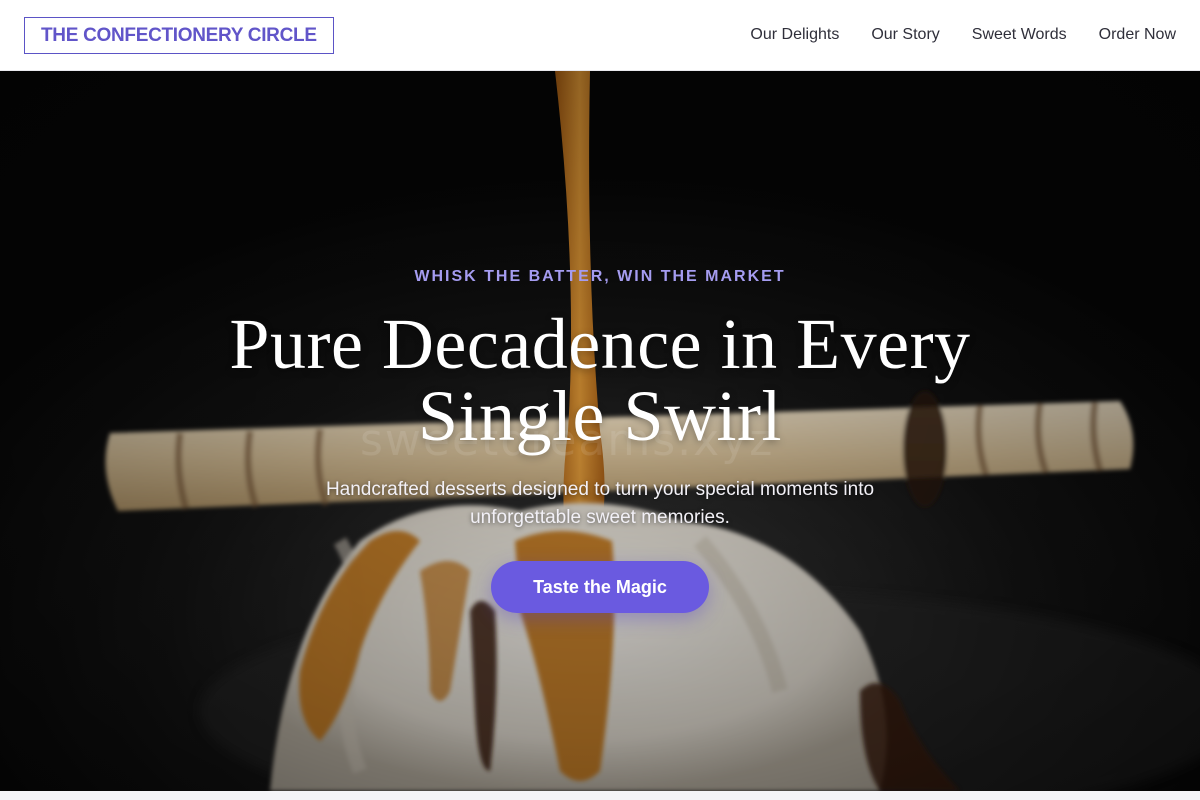 This screenshot has height=800, width=1200. I want to click on hero-headline: Pure Decadence in Every Single Swirl, so click(600, 380).